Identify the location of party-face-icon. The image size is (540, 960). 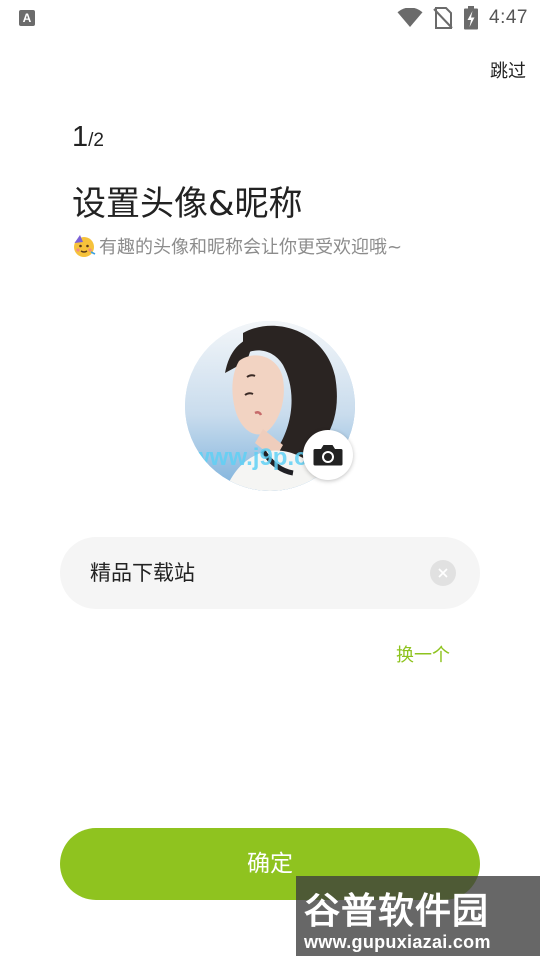
(85, 246).